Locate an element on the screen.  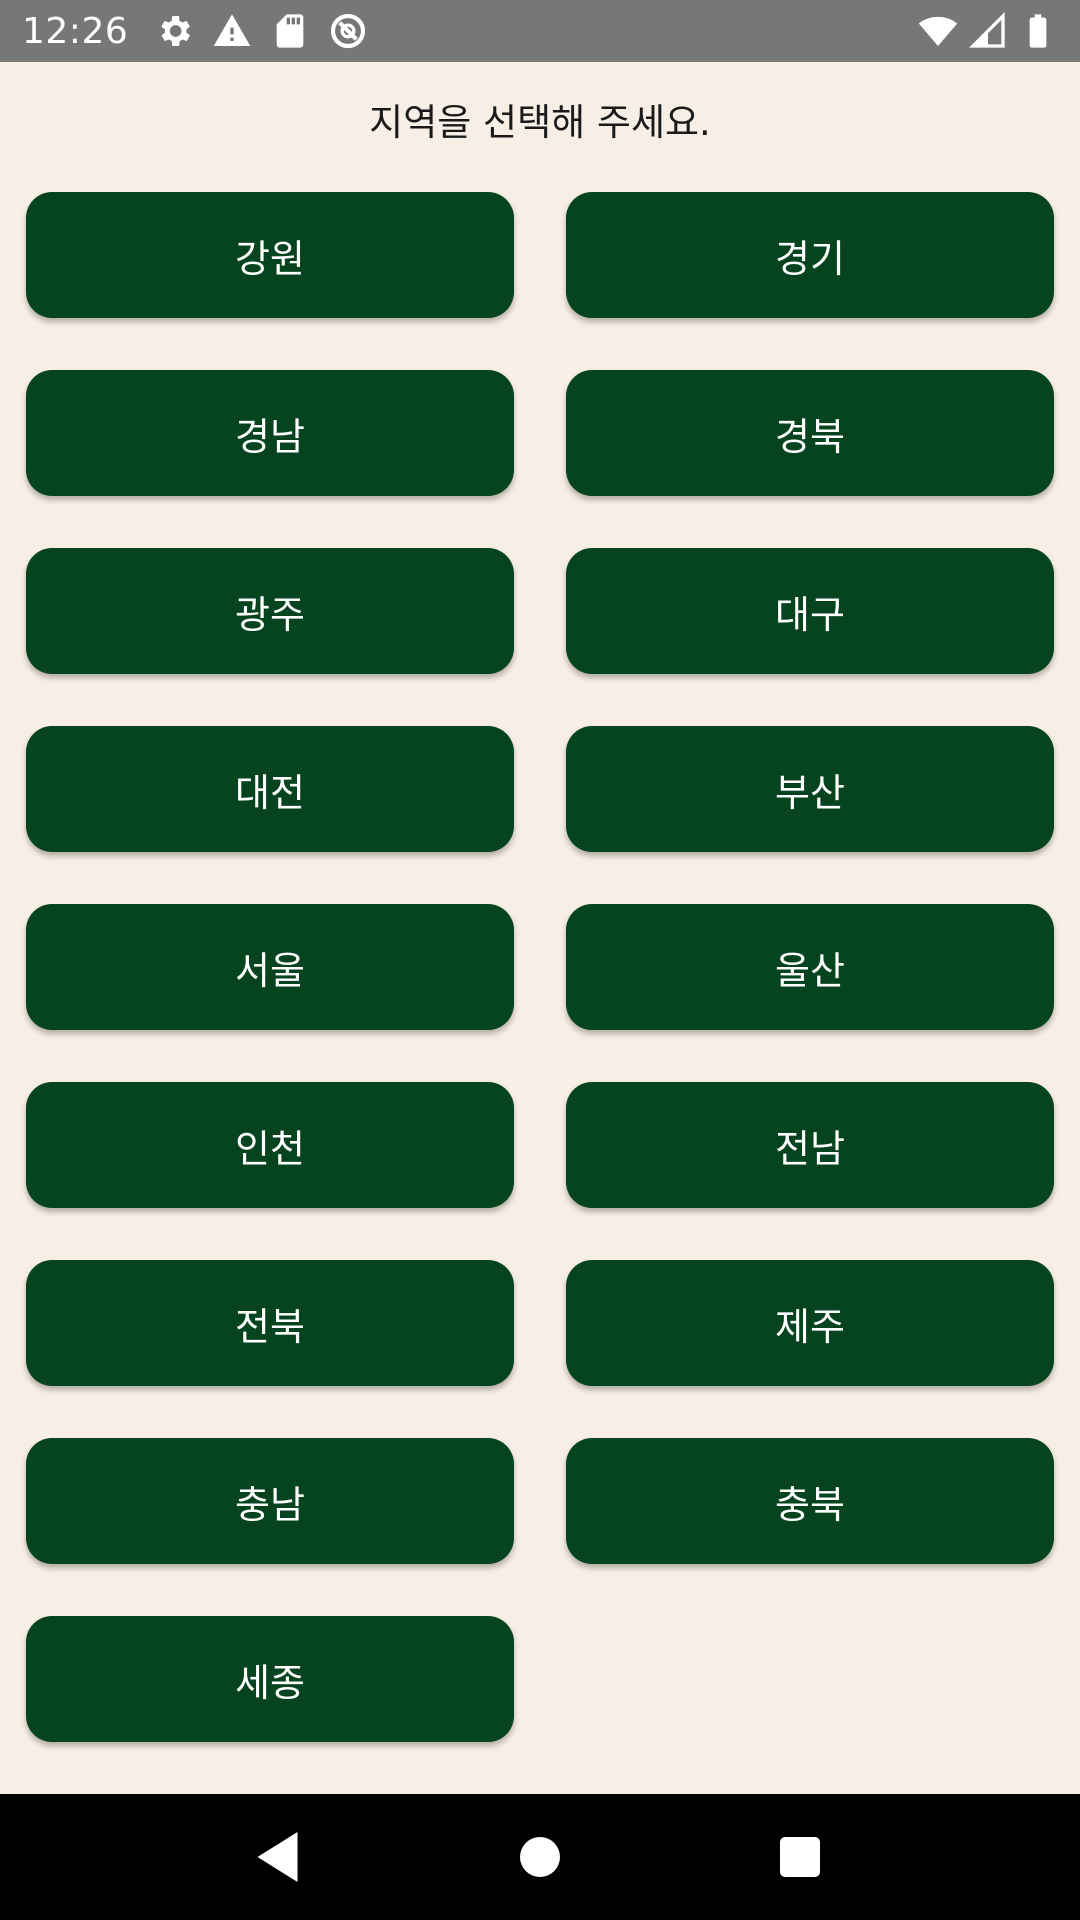
region-button: 인천 is located at coordinates (270, 1145).